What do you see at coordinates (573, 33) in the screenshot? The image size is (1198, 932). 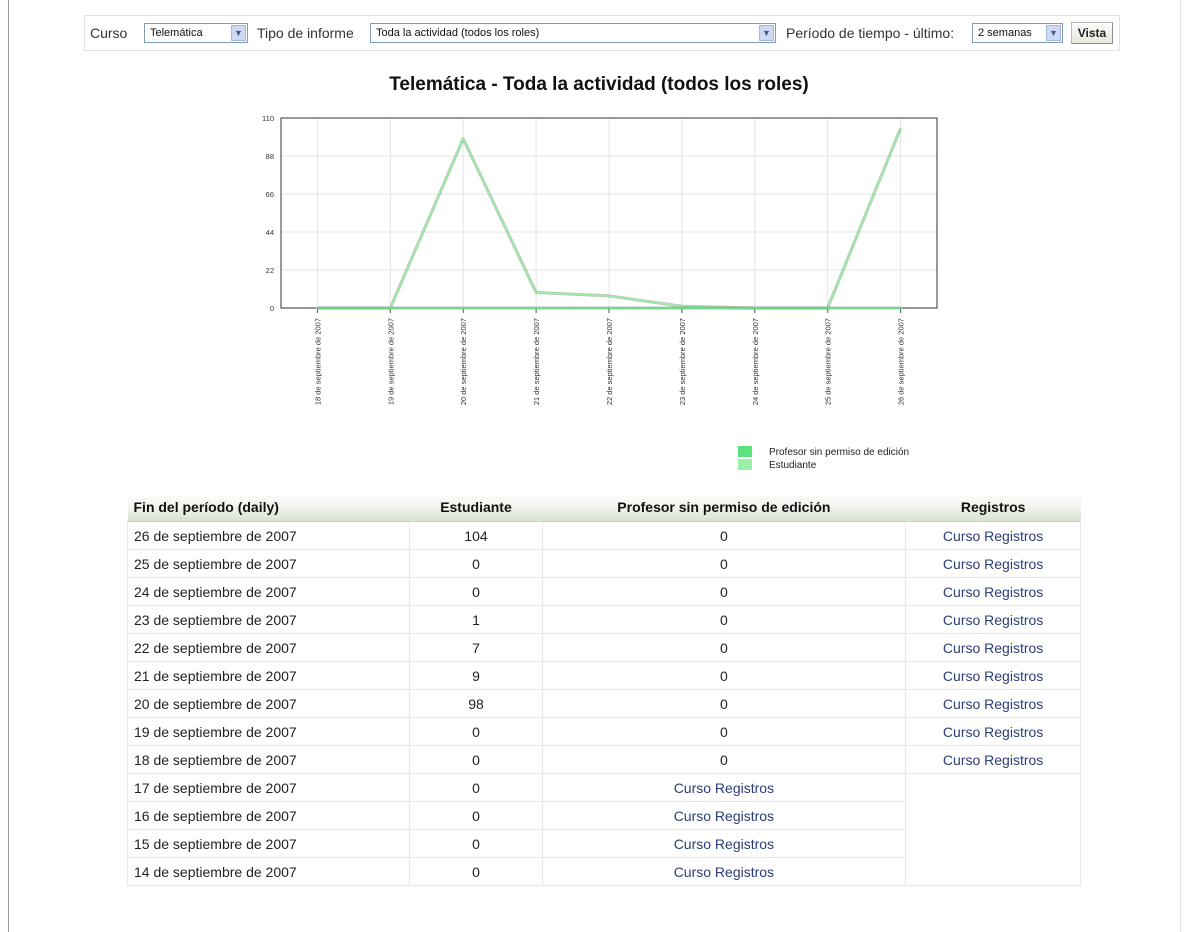 I see `report-type-select: Toda la actividad (todos los roles) ▼` at bounding box center [573, 33].